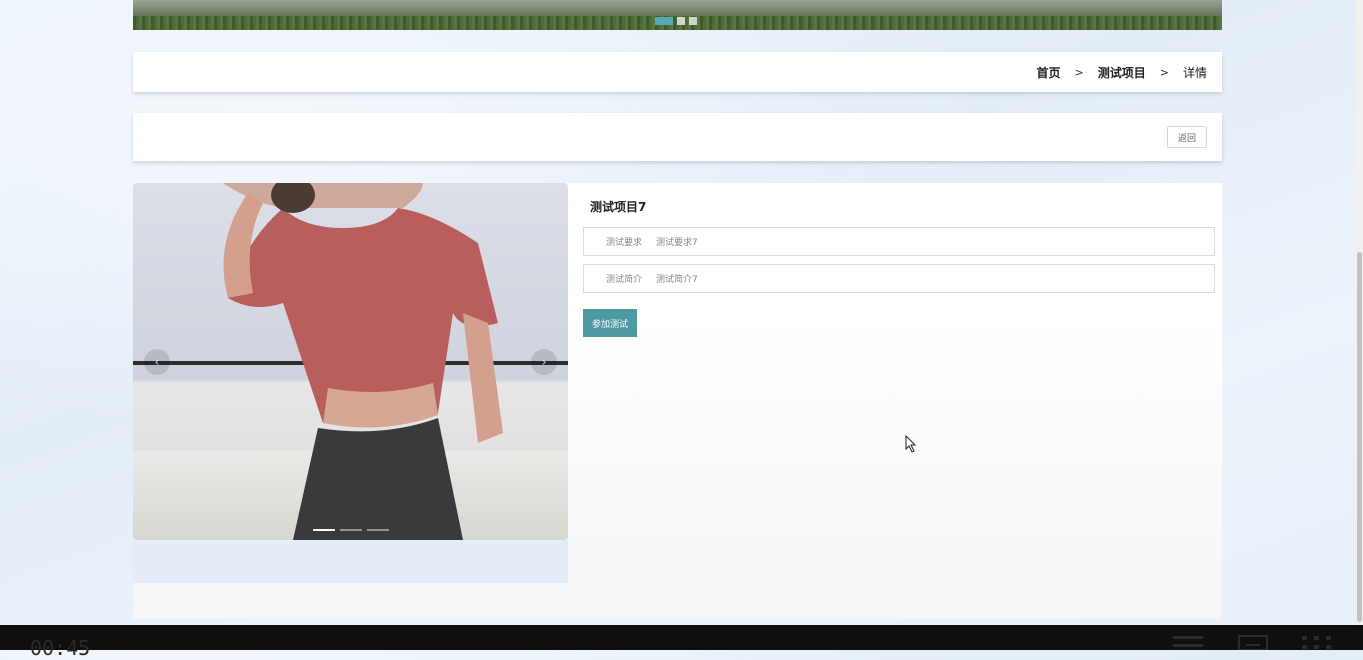  I want to click on back-button: 返回, so click(1187, 137).